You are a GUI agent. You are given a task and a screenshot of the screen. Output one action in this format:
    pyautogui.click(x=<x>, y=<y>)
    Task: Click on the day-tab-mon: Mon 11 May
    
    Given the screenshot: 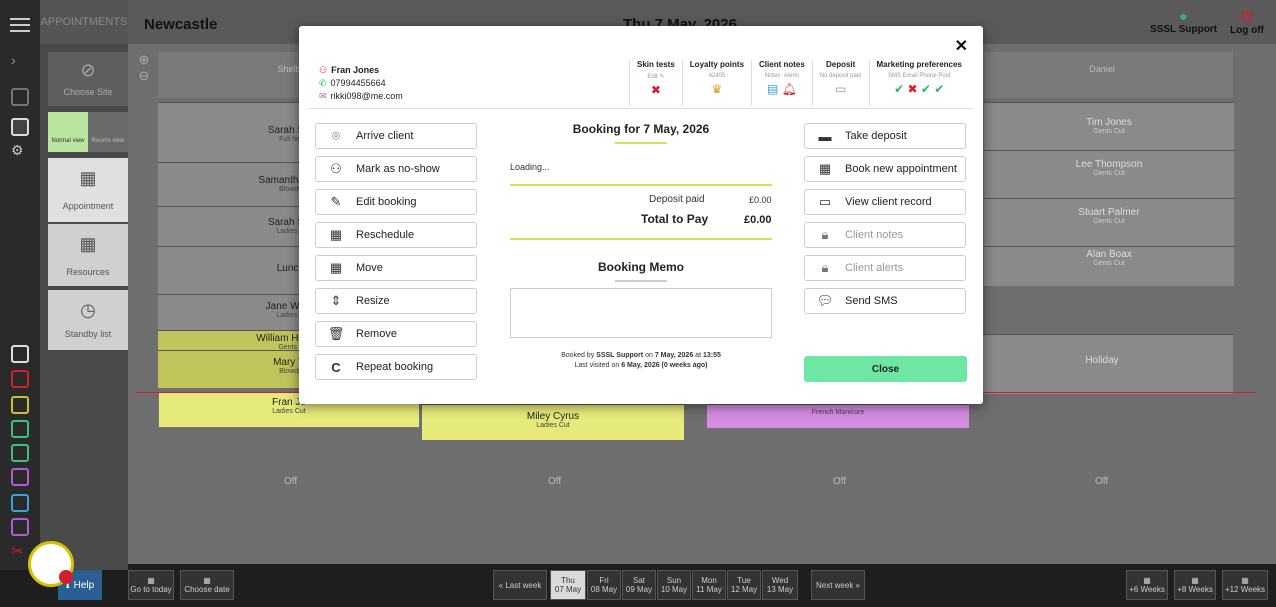 What is the action you would take?
    pyautogui.click(x=709, y=585)
    